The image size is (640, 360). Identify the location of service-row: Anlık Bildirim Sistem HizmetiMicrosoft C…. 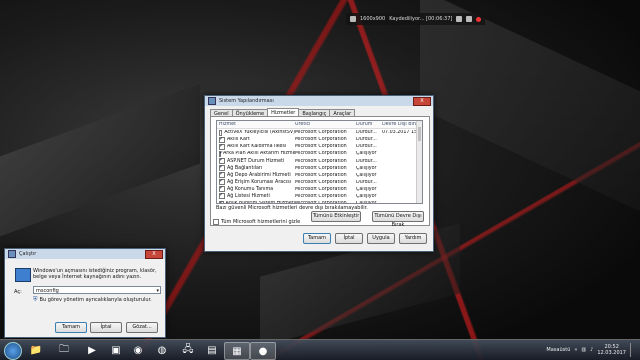
(319, 202).